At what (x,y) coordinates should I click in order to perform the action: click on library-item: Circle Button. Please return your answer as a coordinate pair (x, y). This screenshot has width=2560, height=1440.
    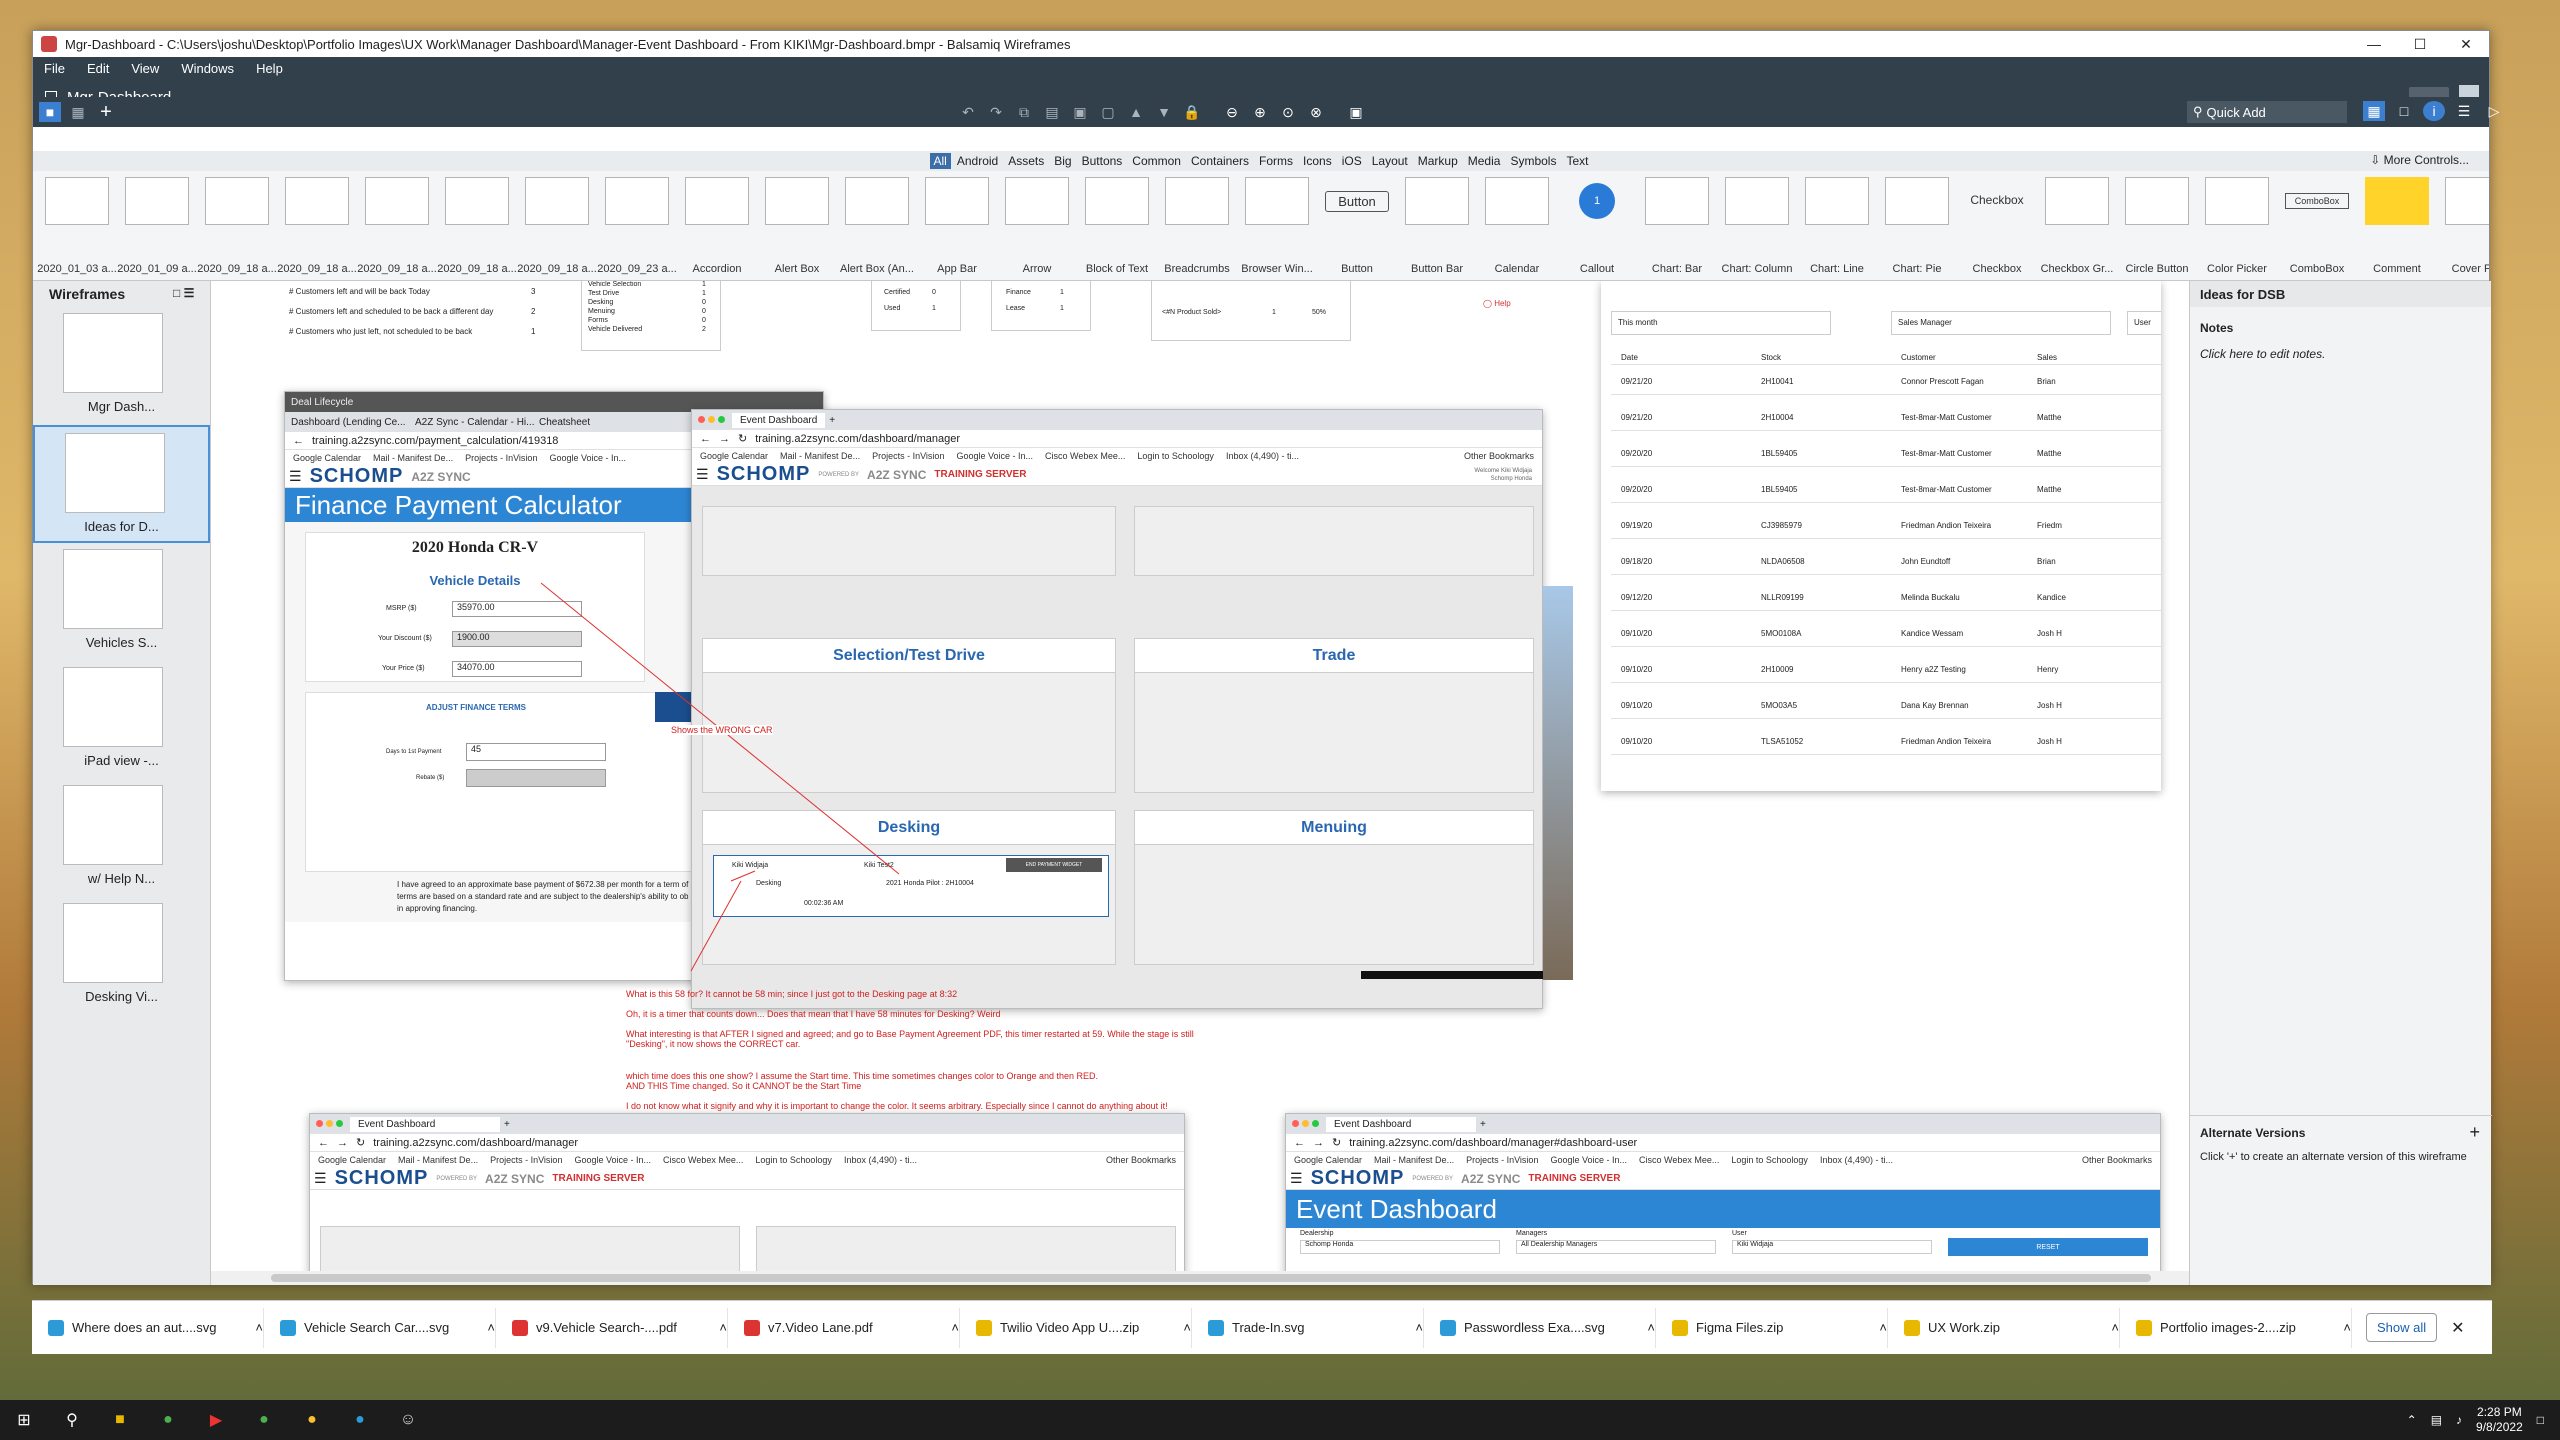
    Looking at the image, I should click on (2157, 225).